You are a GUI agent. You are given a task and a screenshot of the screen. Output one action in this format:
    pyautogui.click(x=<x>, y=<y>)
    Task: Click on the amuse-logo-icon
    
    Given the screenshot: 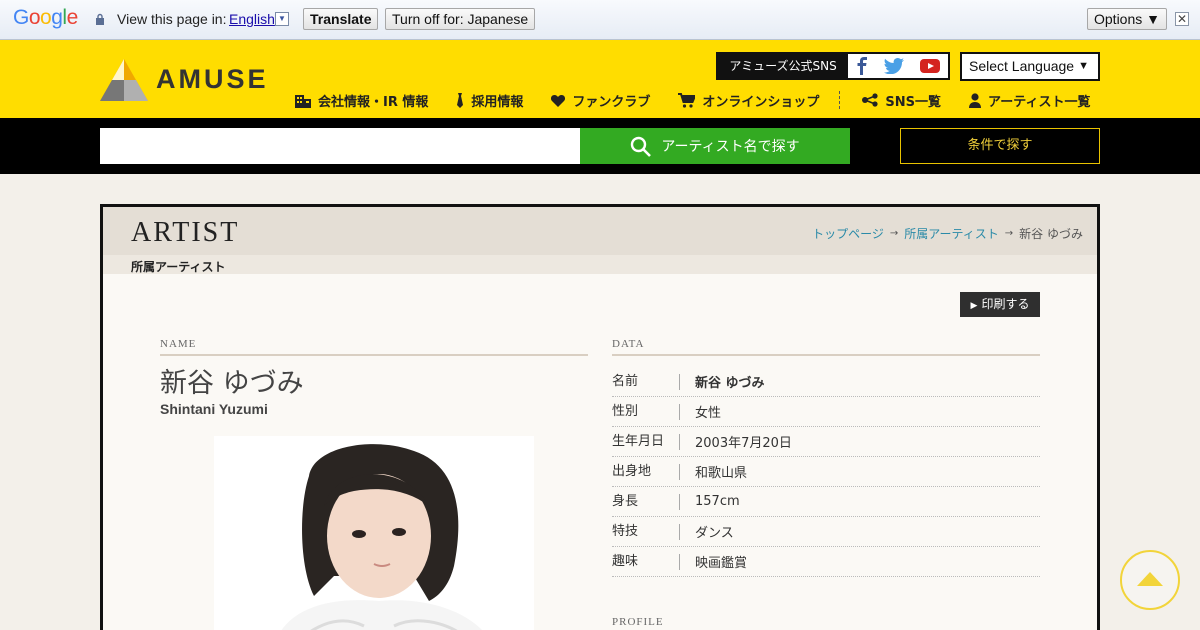 What is the action you would take?
    pyautogui.click(x=124, y=80)
    